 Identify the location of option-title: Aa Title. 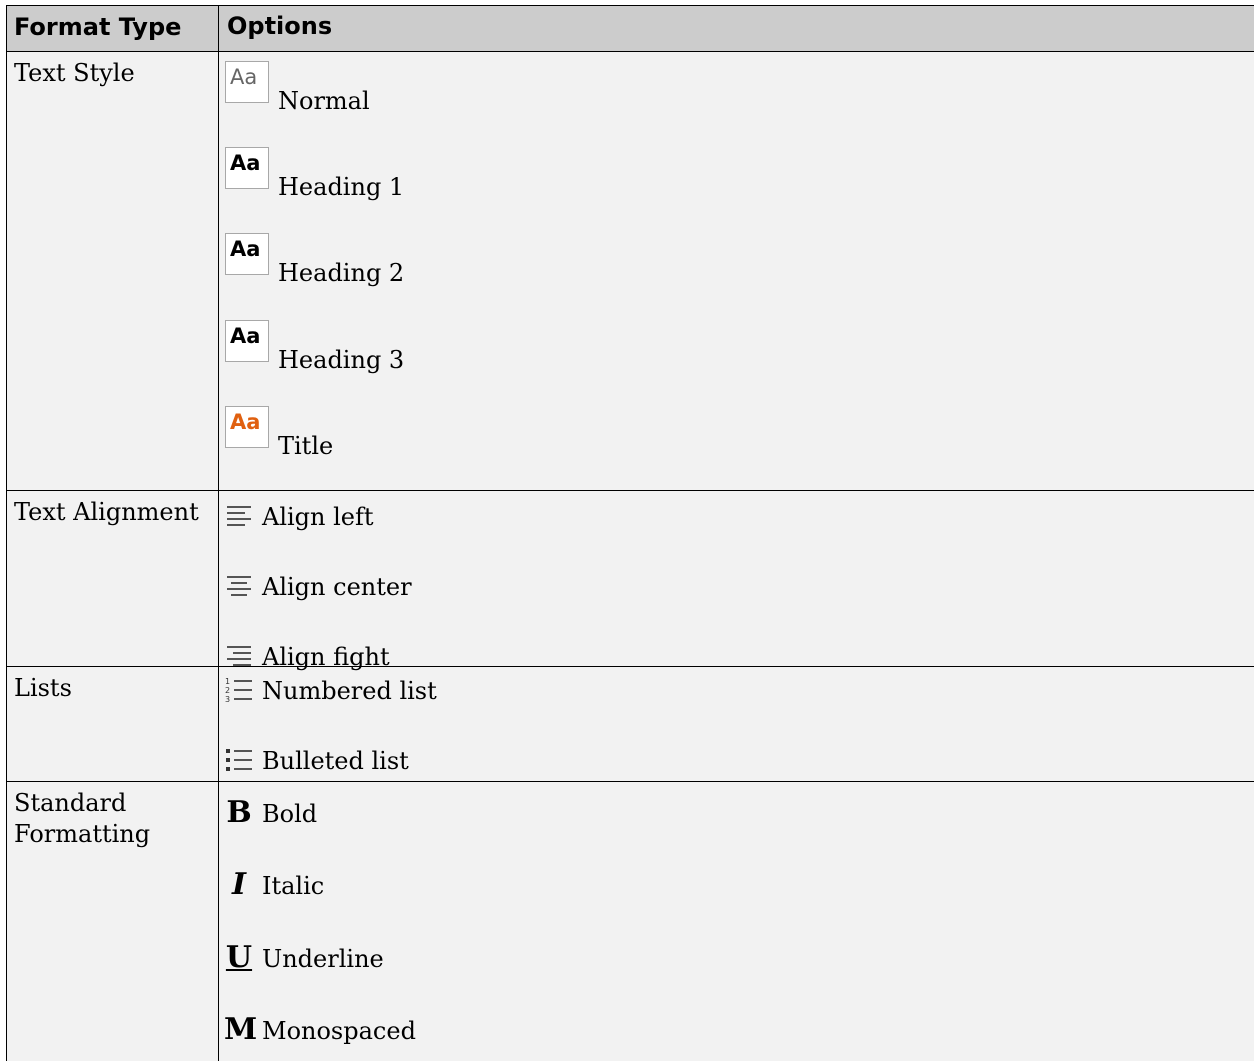
(279, 433).